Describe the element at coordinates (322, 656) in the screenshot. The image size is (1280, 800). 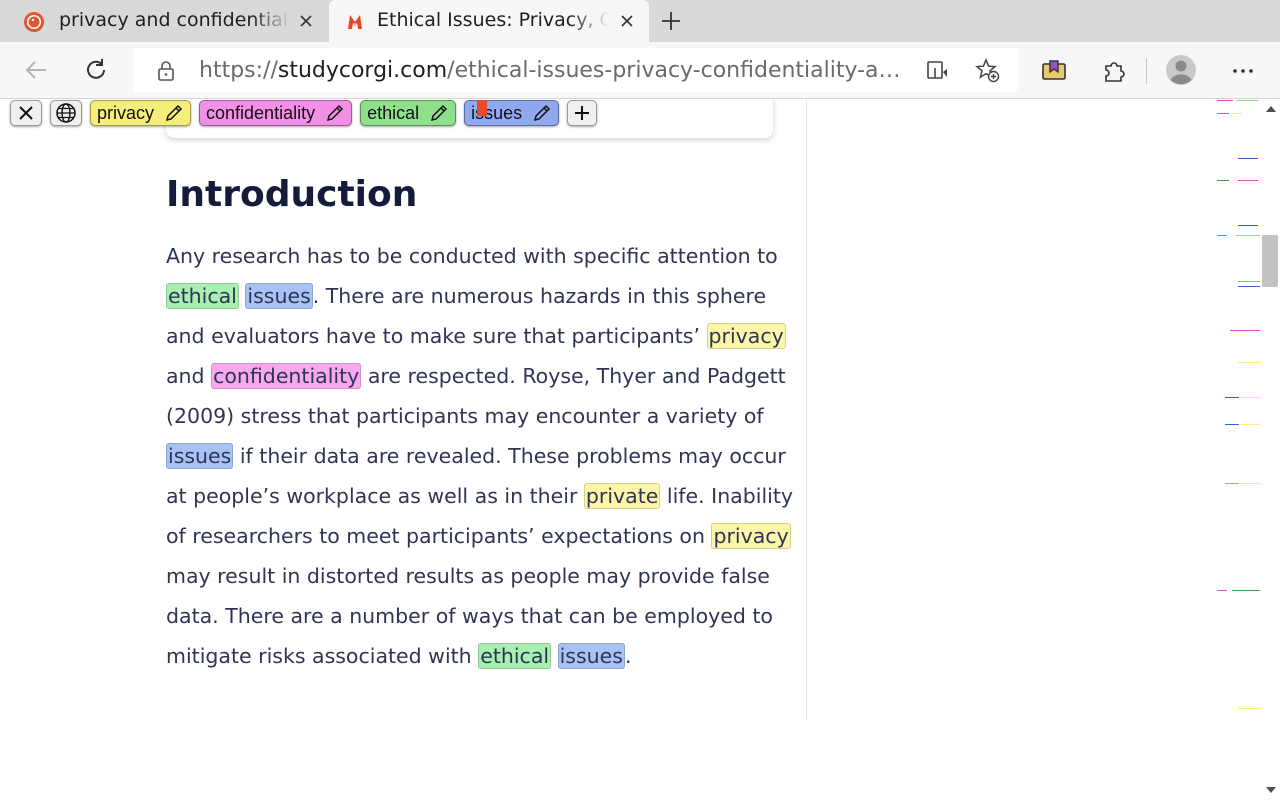
I see `text-run: mitigate risks associated with` at that location.